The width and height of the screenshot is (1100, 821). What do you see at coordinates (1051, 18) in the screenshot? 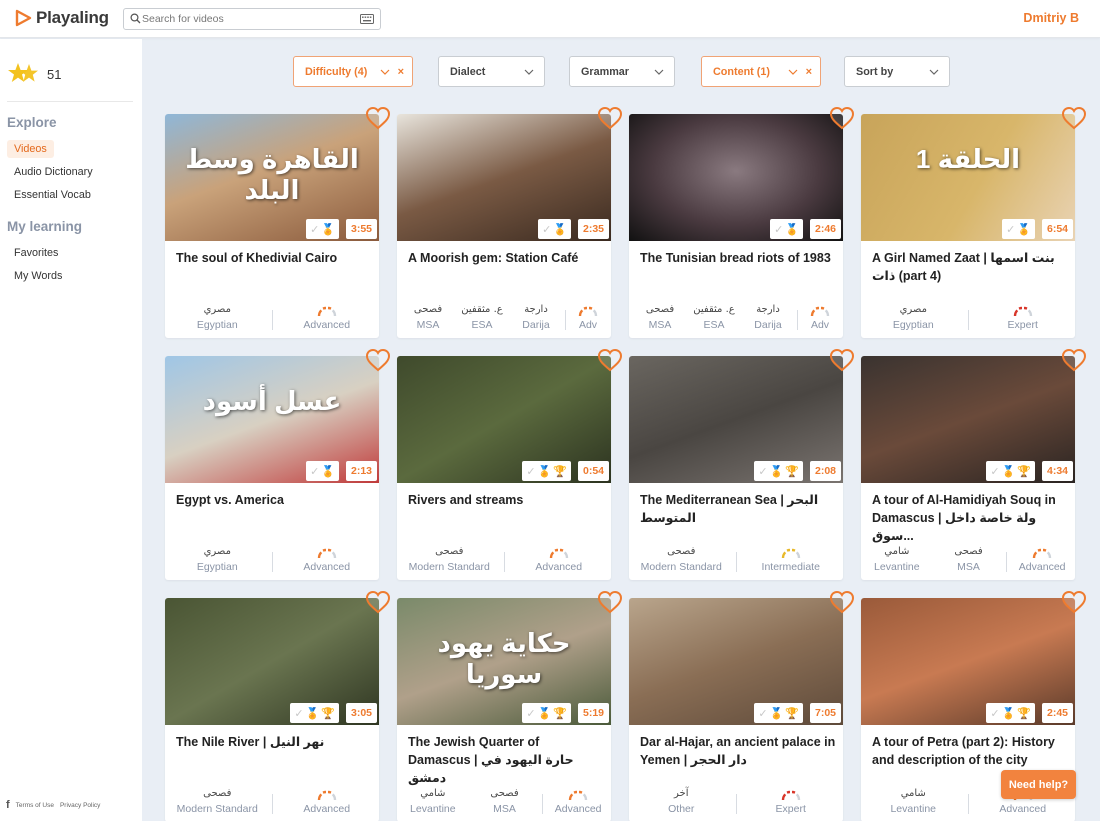
I see `user-name: Dmitriy B` at bounding box center [1051, 18].